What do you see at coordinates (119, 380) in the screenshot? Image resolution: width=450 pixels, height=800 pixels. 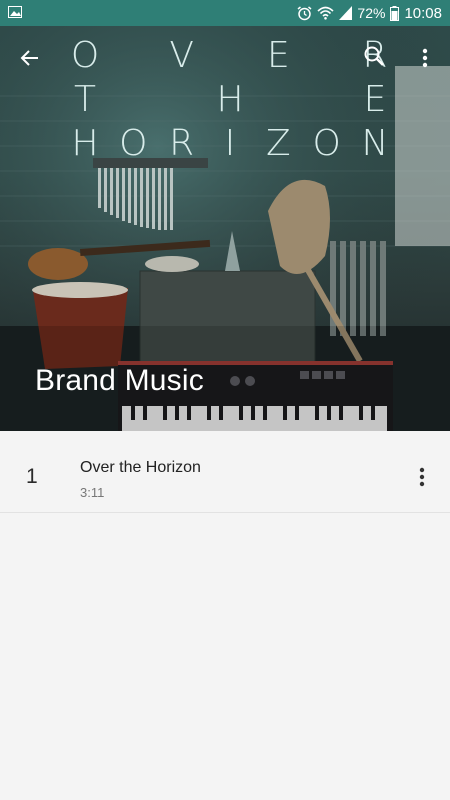 I see `album-title: Brand Music` at bounding box center [119, 380].